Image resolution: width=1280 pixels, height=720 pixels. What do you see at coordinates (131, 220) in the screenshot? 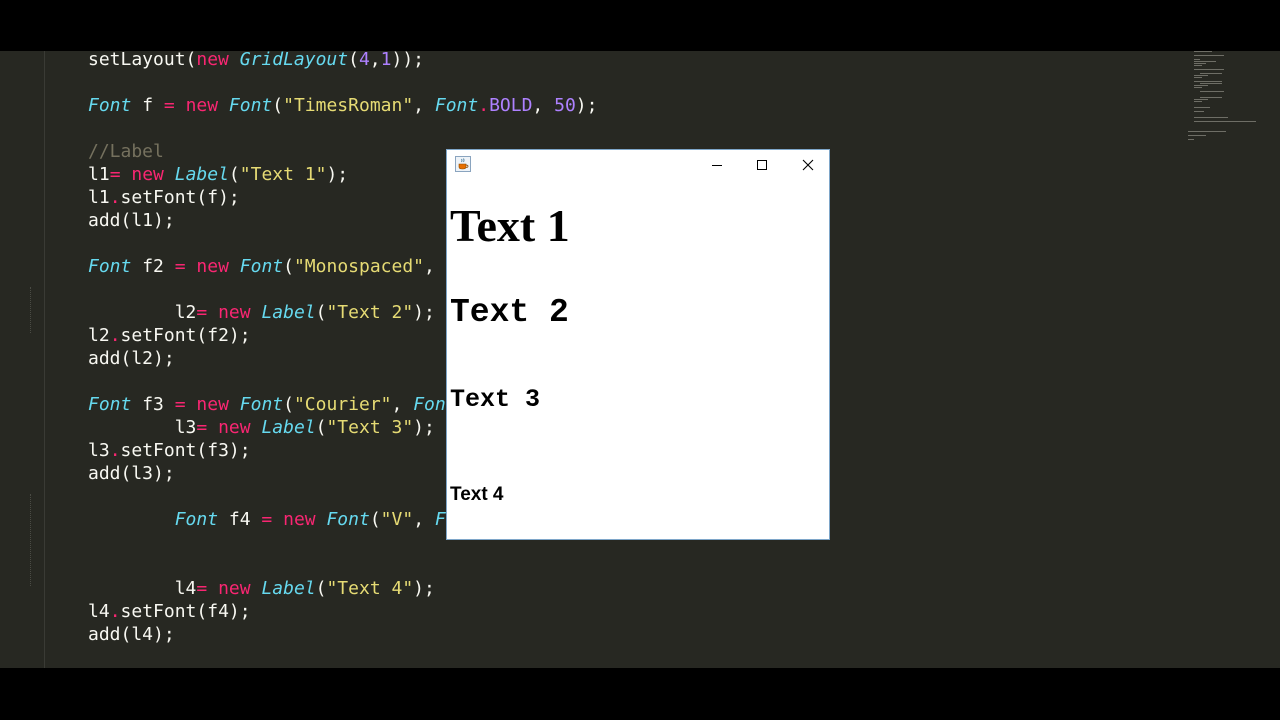
I see `code-token: add(l1);` at bounding box center [131, 220].